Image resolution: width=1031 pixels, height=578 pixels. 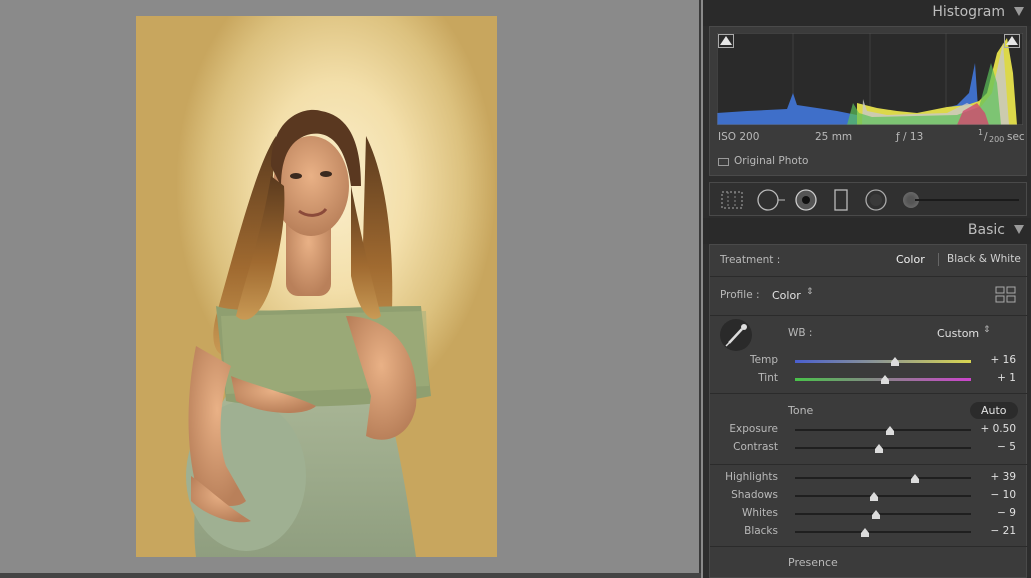 What do you see at coordinates (958, 333) in the screenshot?
I see `wb-dropdown: Custom` at bounding box center [958, 333].